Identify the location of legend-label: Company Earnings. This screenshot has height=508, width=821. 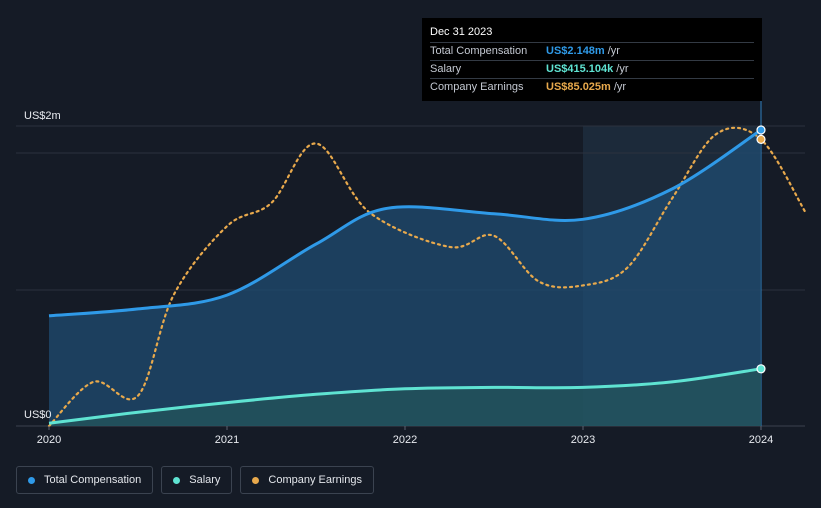
(315, 480).